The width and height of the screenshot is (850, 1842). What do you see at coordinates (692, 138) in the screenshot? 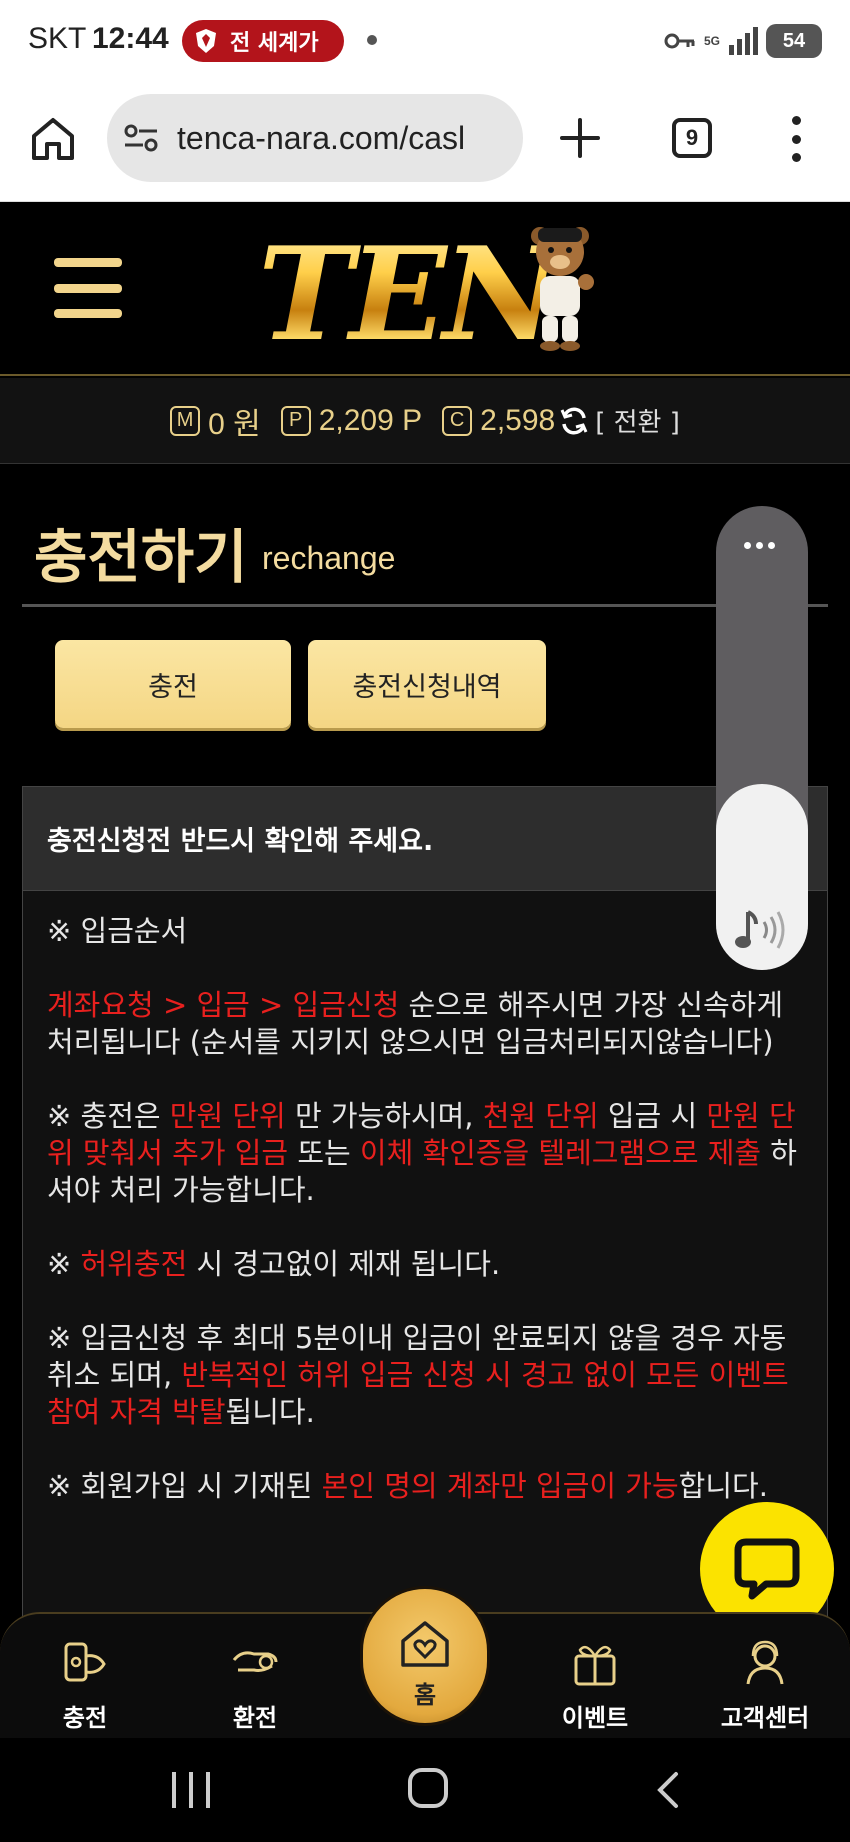
I see `tab-switcher-button: 9` at bounding box center [692, 138].